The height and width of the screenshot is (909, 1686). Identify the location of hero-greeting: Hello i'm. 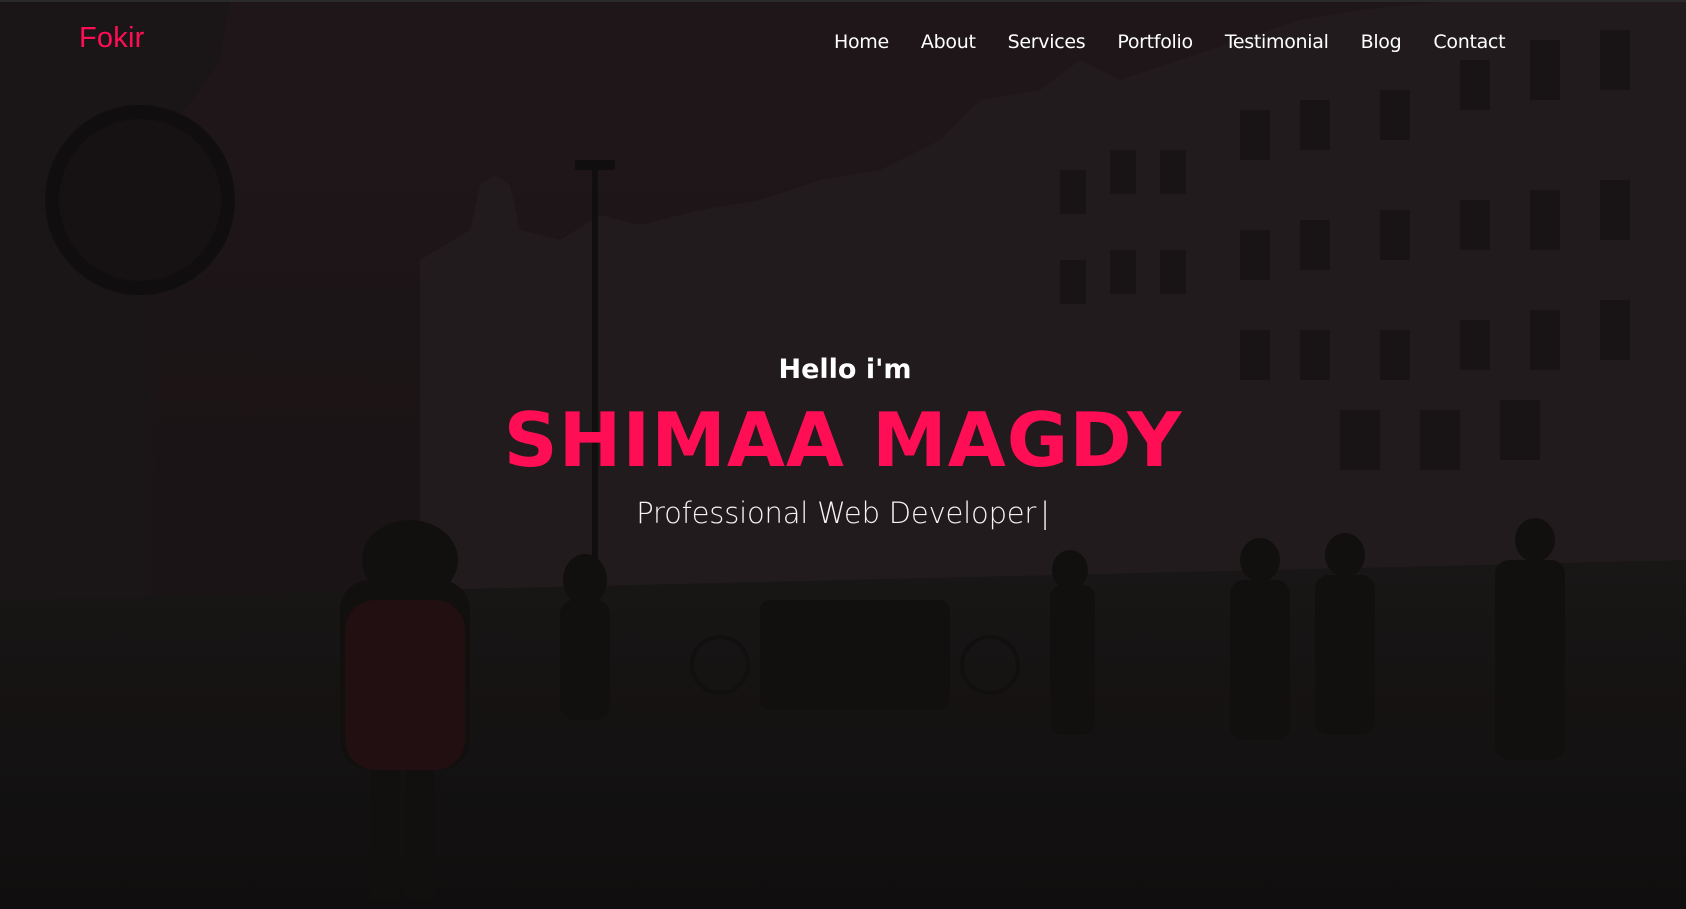
(845, 369).